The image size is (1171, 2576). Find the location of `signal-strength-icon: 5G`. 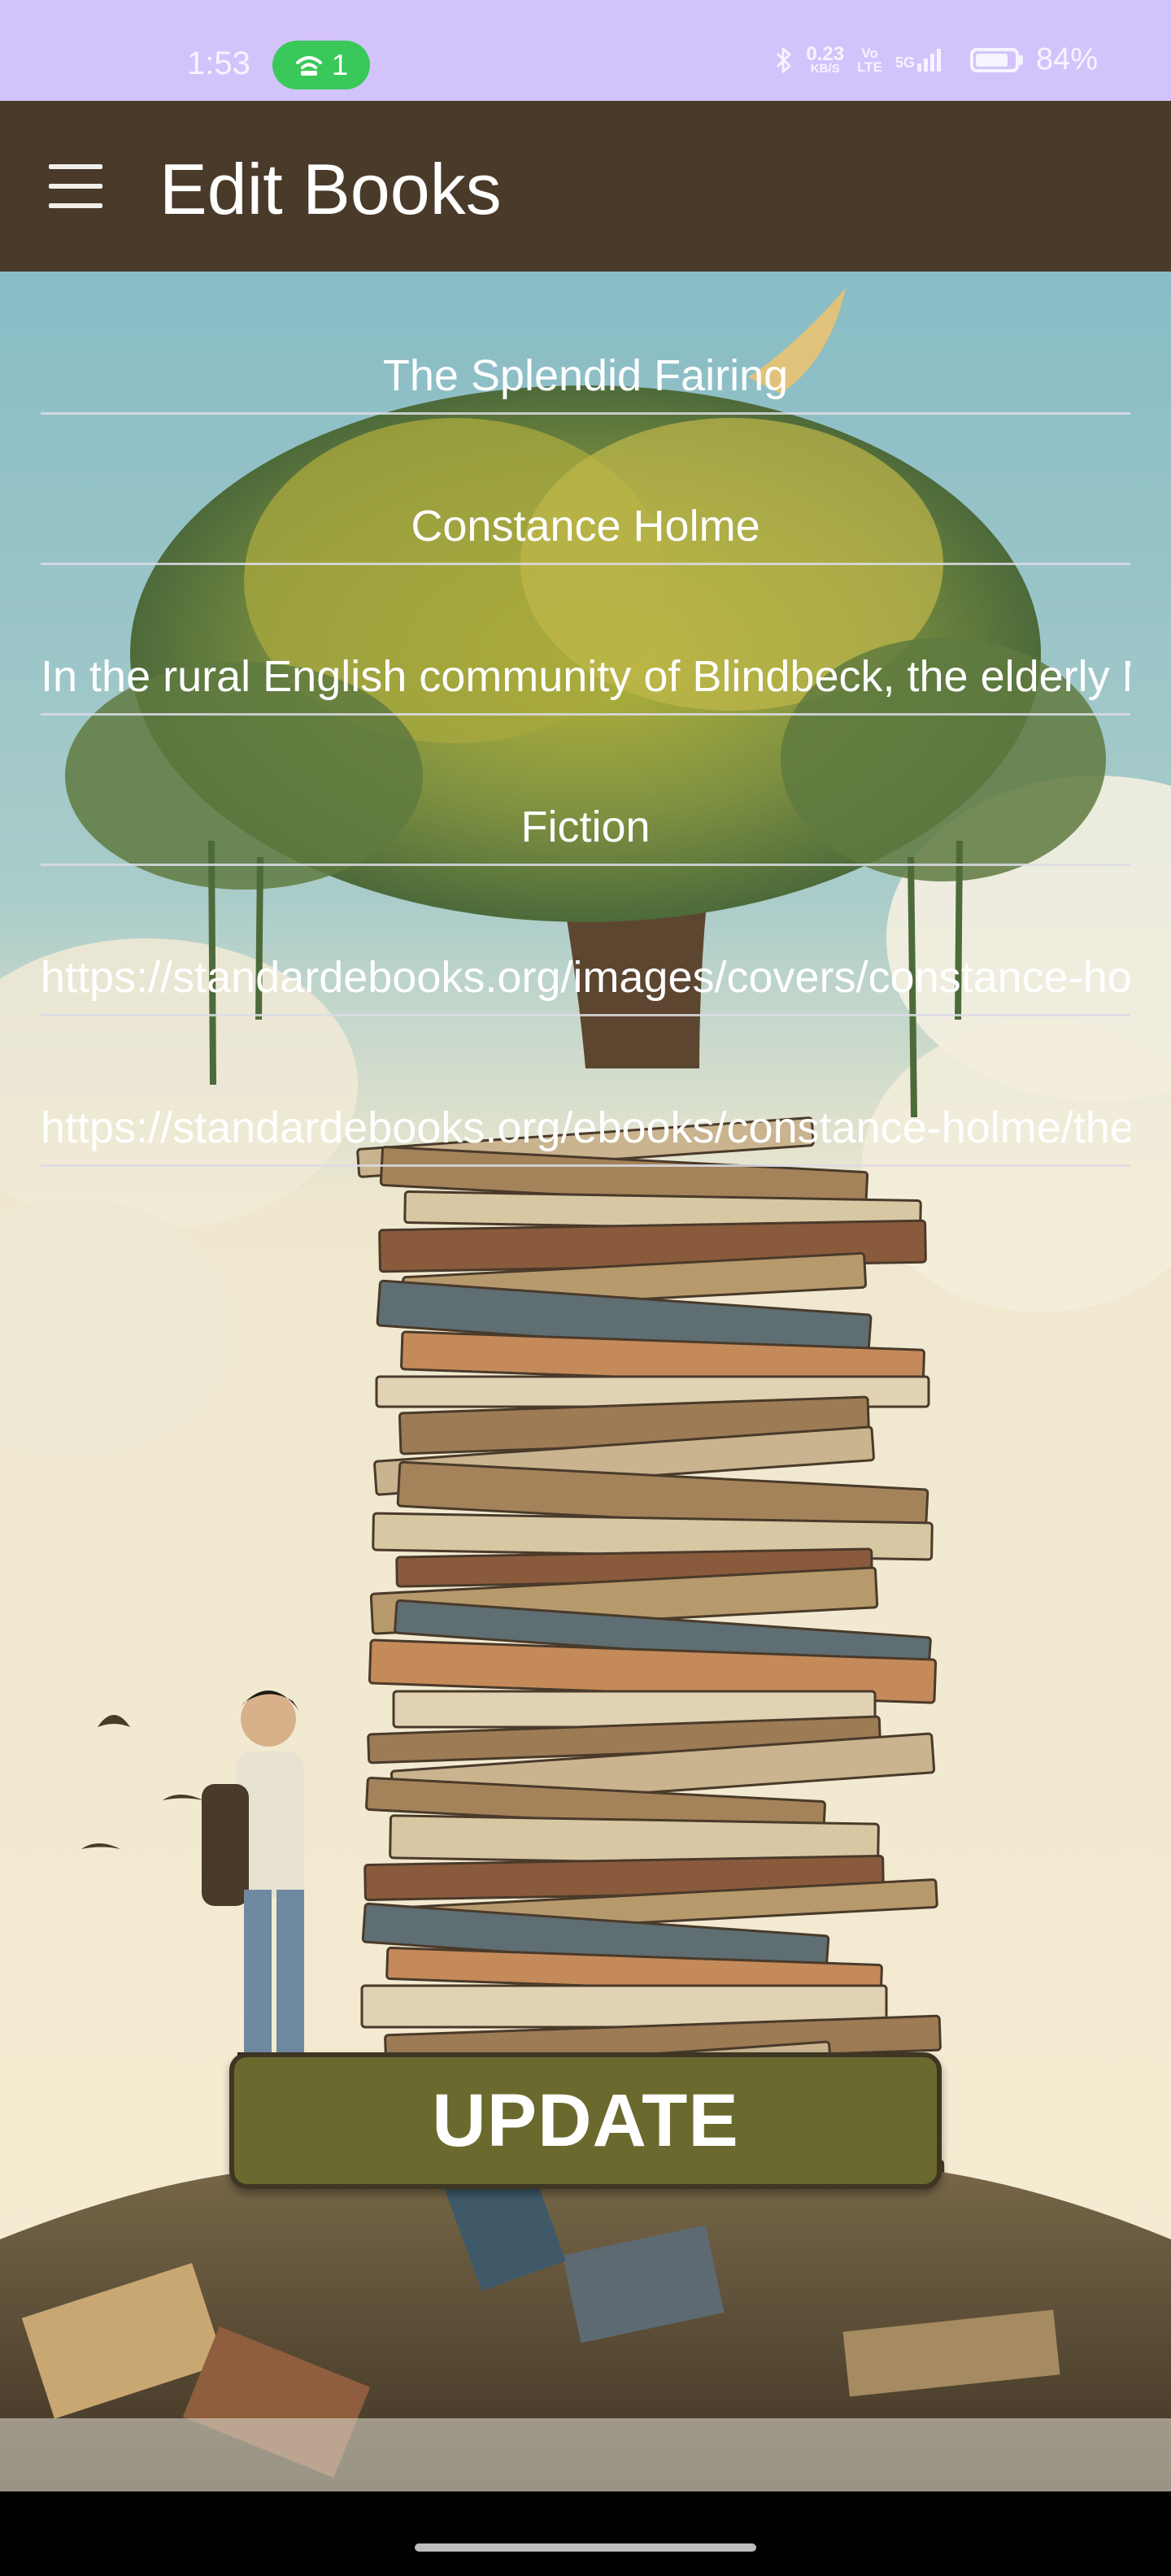

signal-strength-icon: 5G is located at coordinates (918, 60).